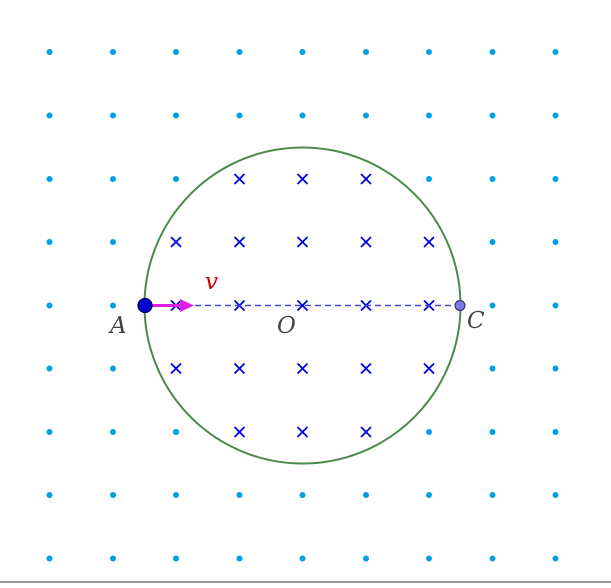 The image size is (611, 588). Describe the element at coordinates (117, 326) in the screenshot. I see `label-a: A` at that location.